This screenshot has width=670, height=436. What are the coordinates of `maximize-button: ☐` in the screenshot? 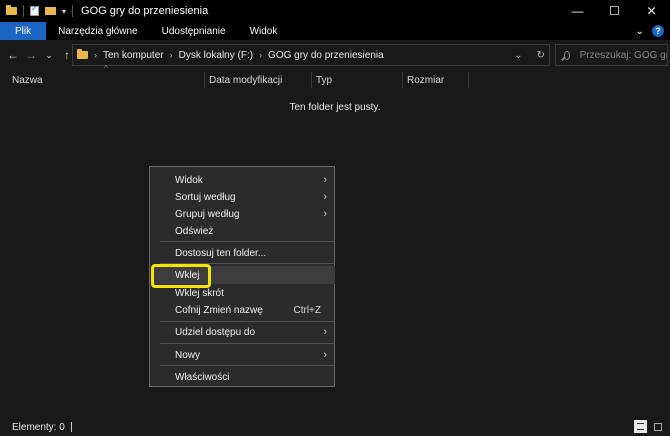 It's located at (614, 11).